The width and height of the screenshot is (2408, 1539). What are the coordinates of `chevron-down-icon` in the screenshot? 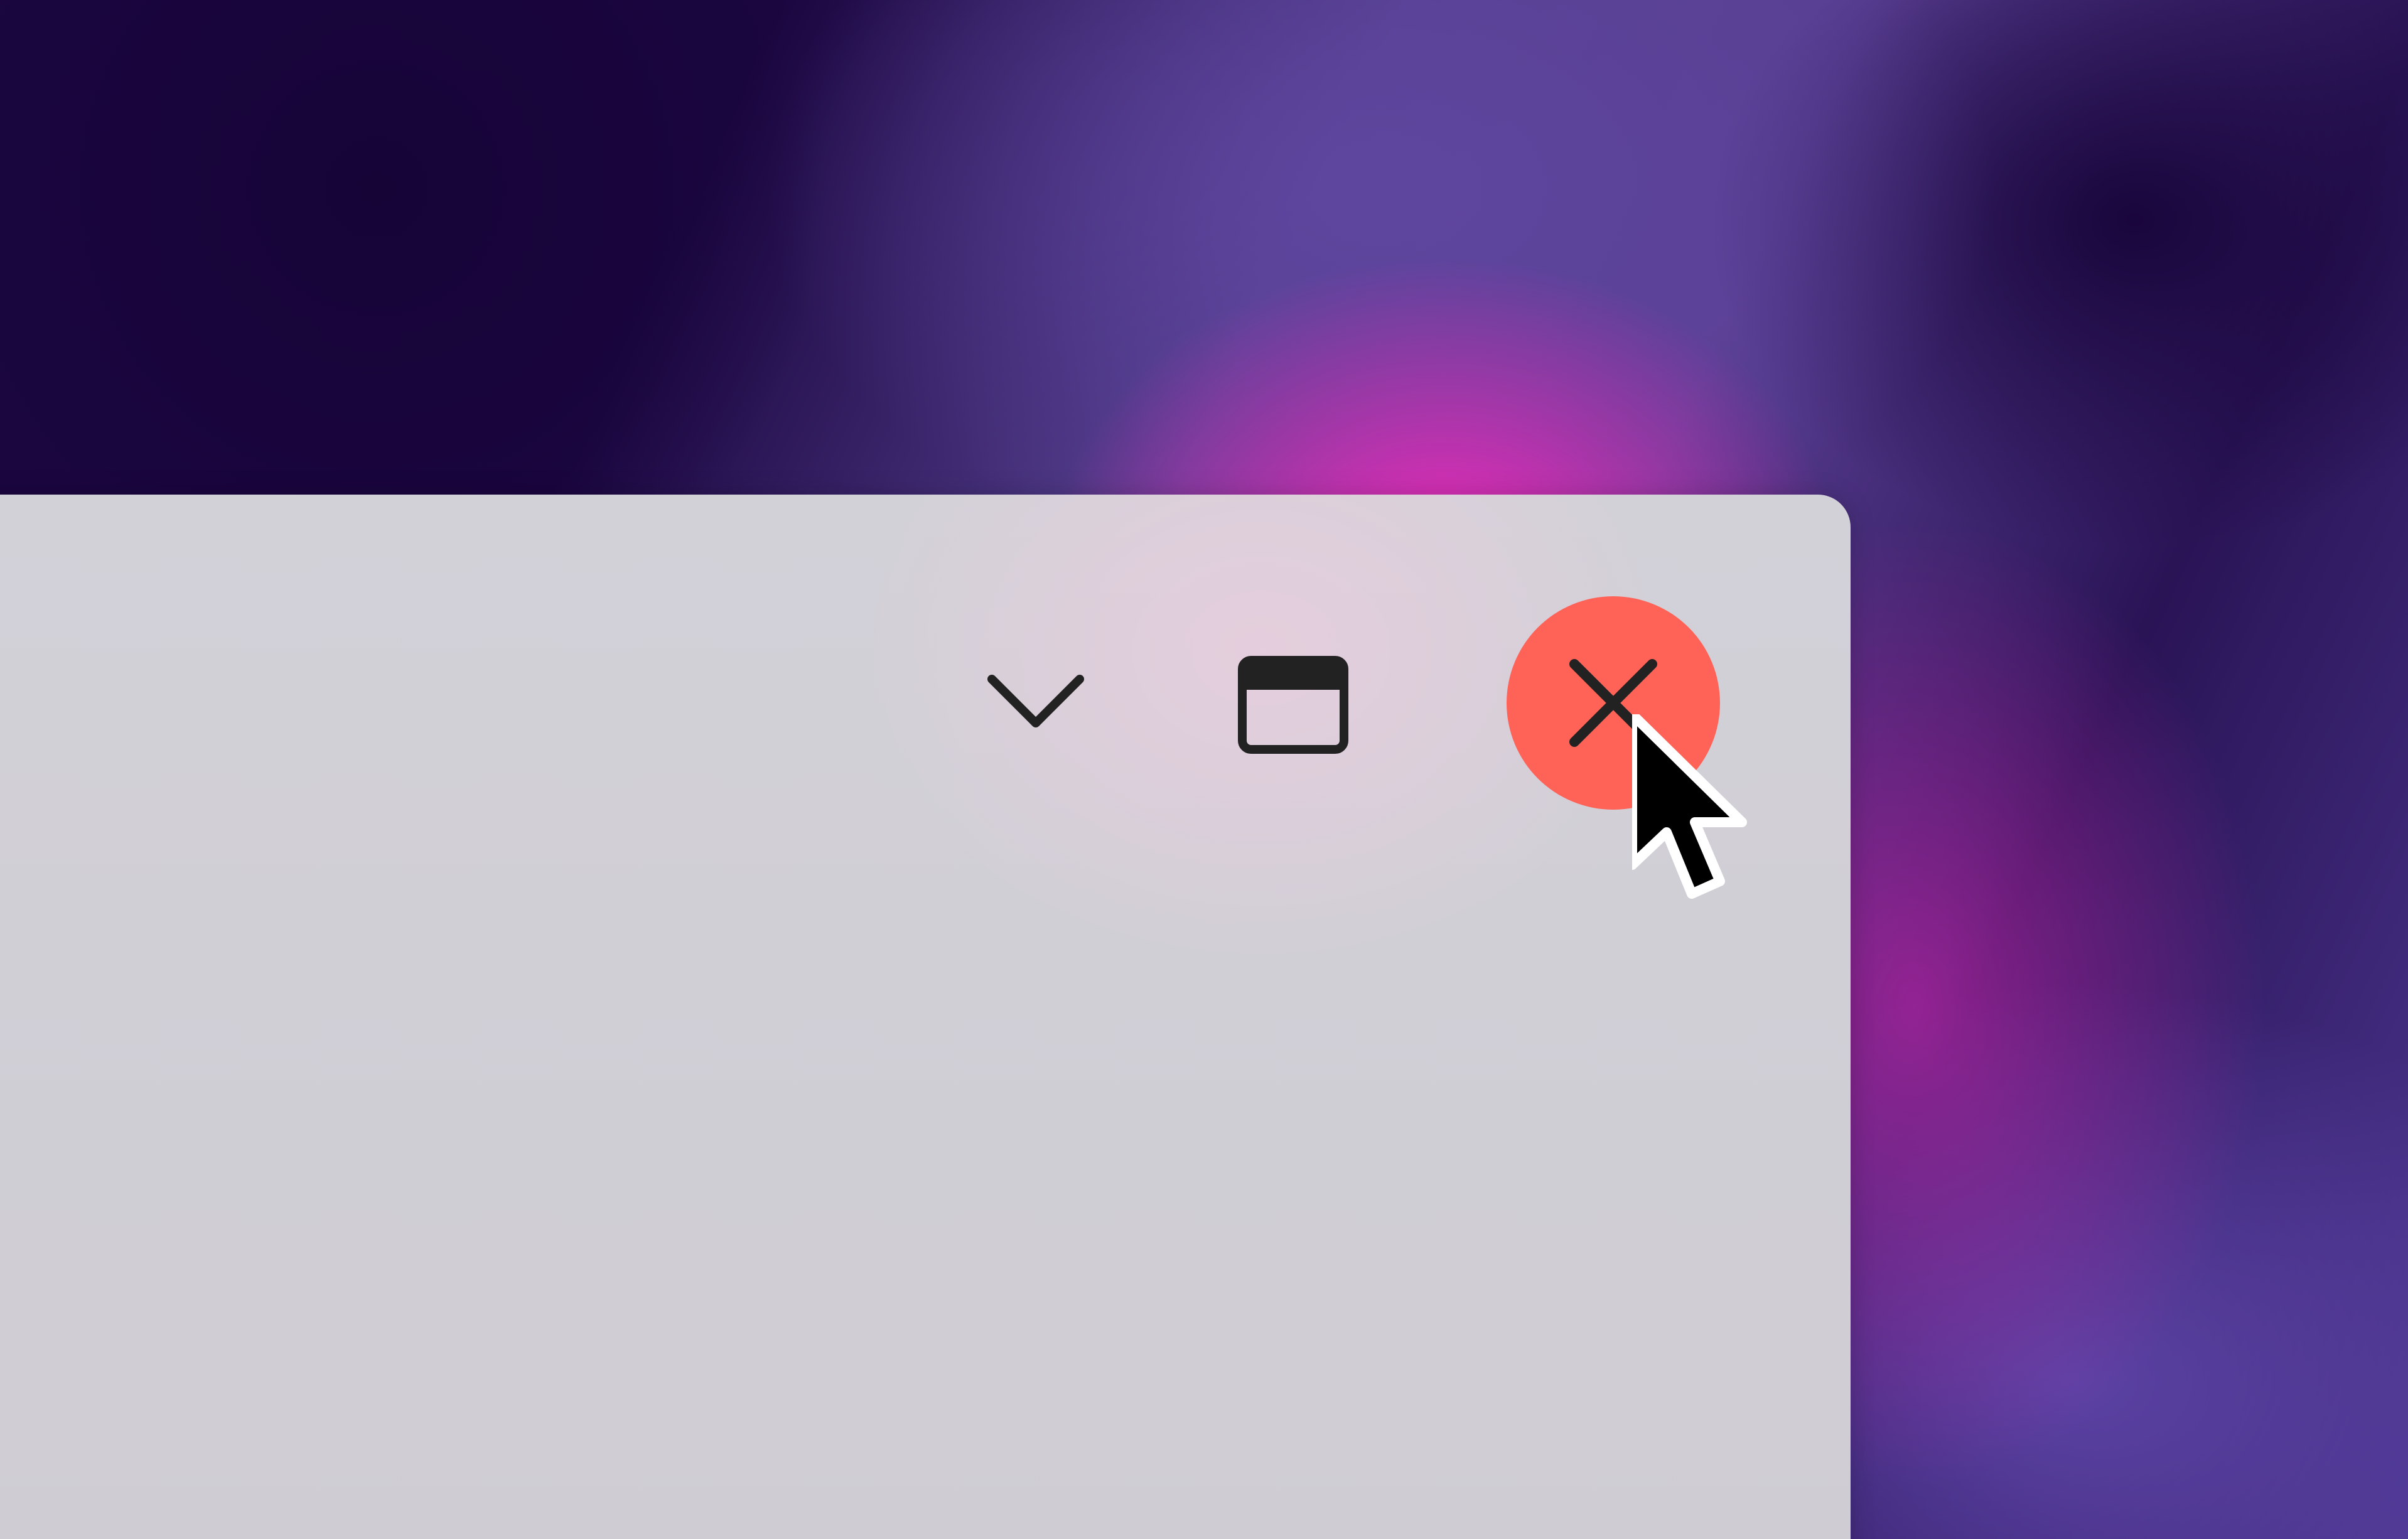 It's located at (1036, 702).